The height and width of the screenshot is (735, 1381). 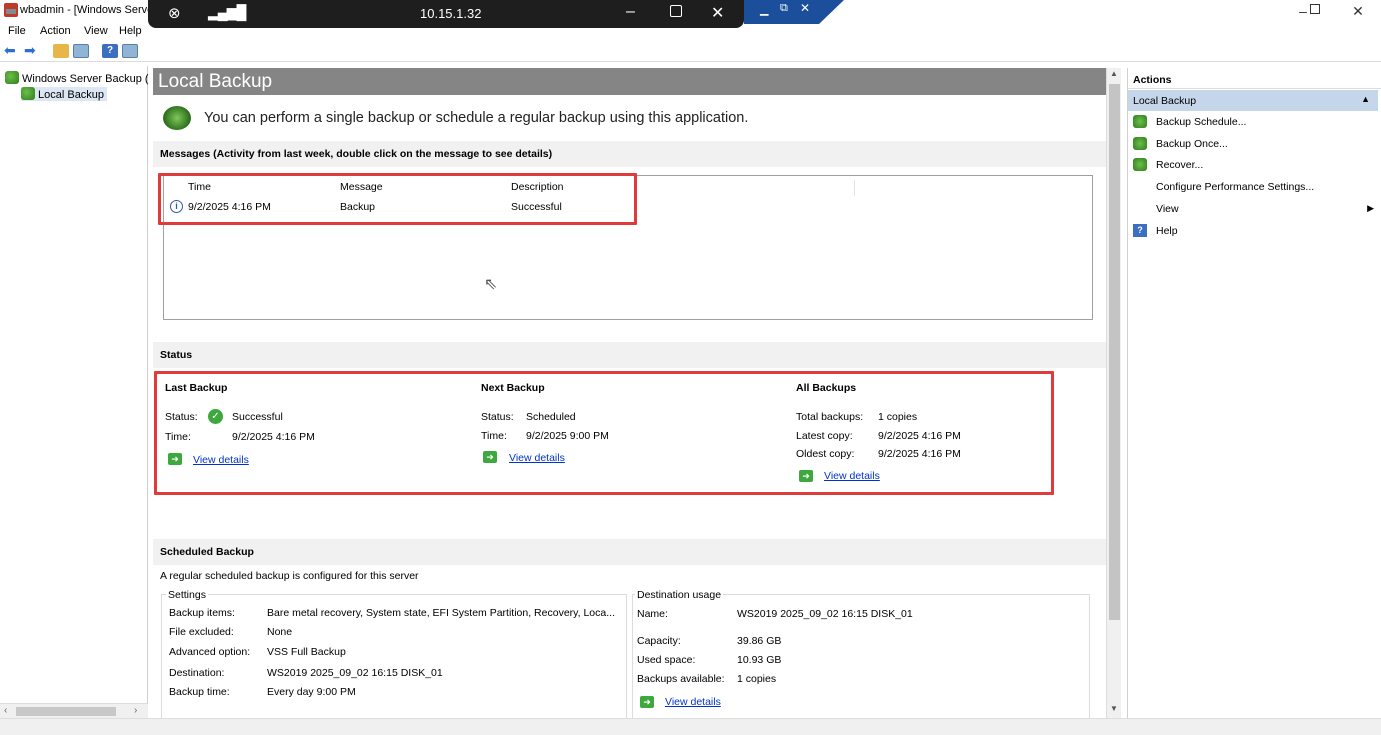 I want to click on settings-title: Settings, so click(x=187, y=595).